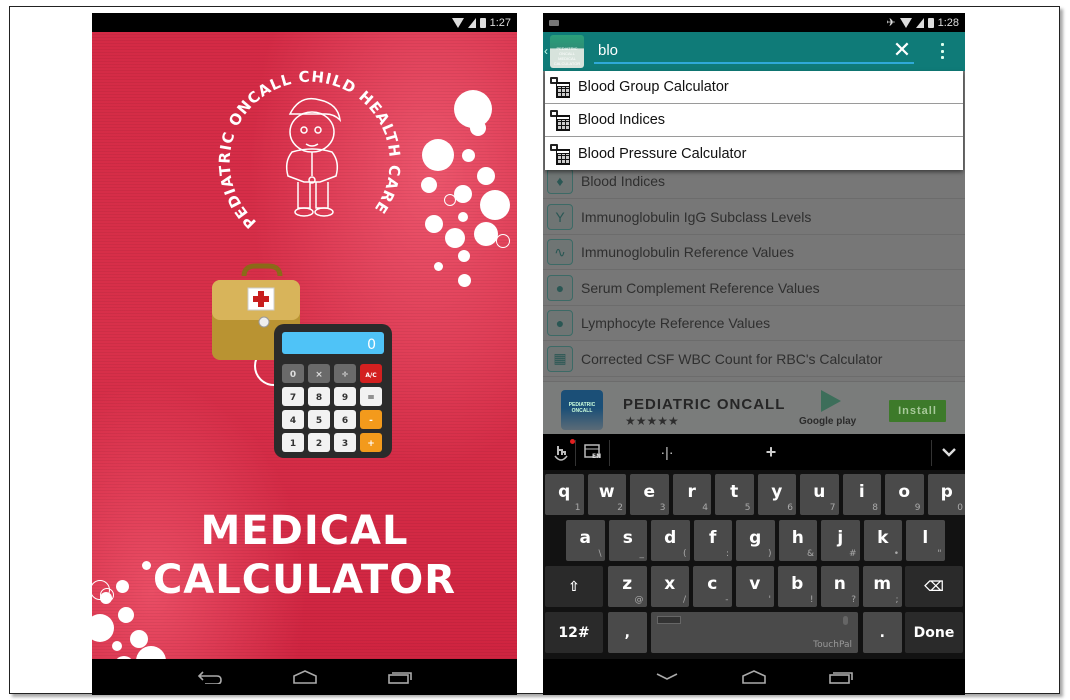  I want to click on search-input, so click(754, 51).